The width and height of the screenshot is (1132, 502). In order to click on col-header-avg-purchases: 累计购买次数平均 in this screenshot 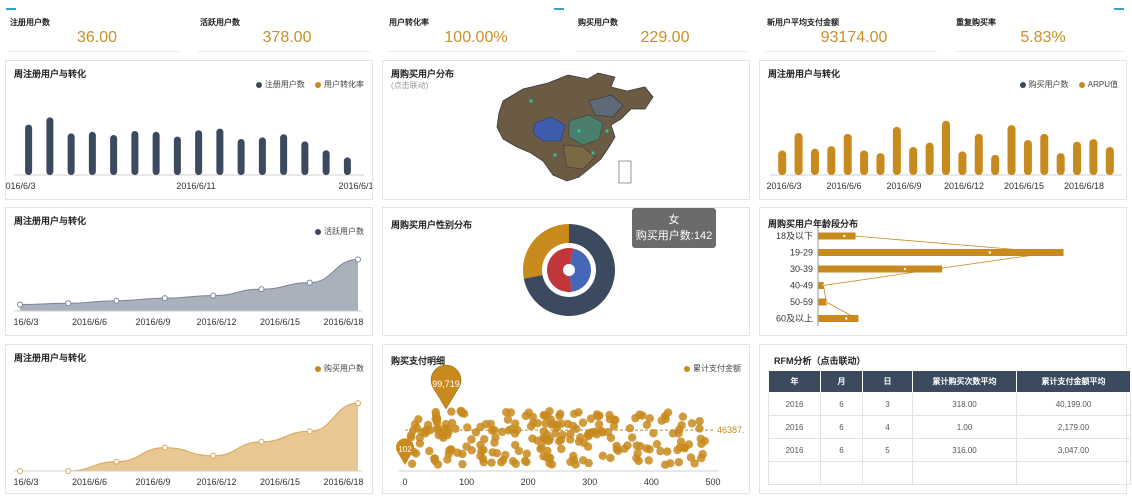, I will do `click(964, 381)`.